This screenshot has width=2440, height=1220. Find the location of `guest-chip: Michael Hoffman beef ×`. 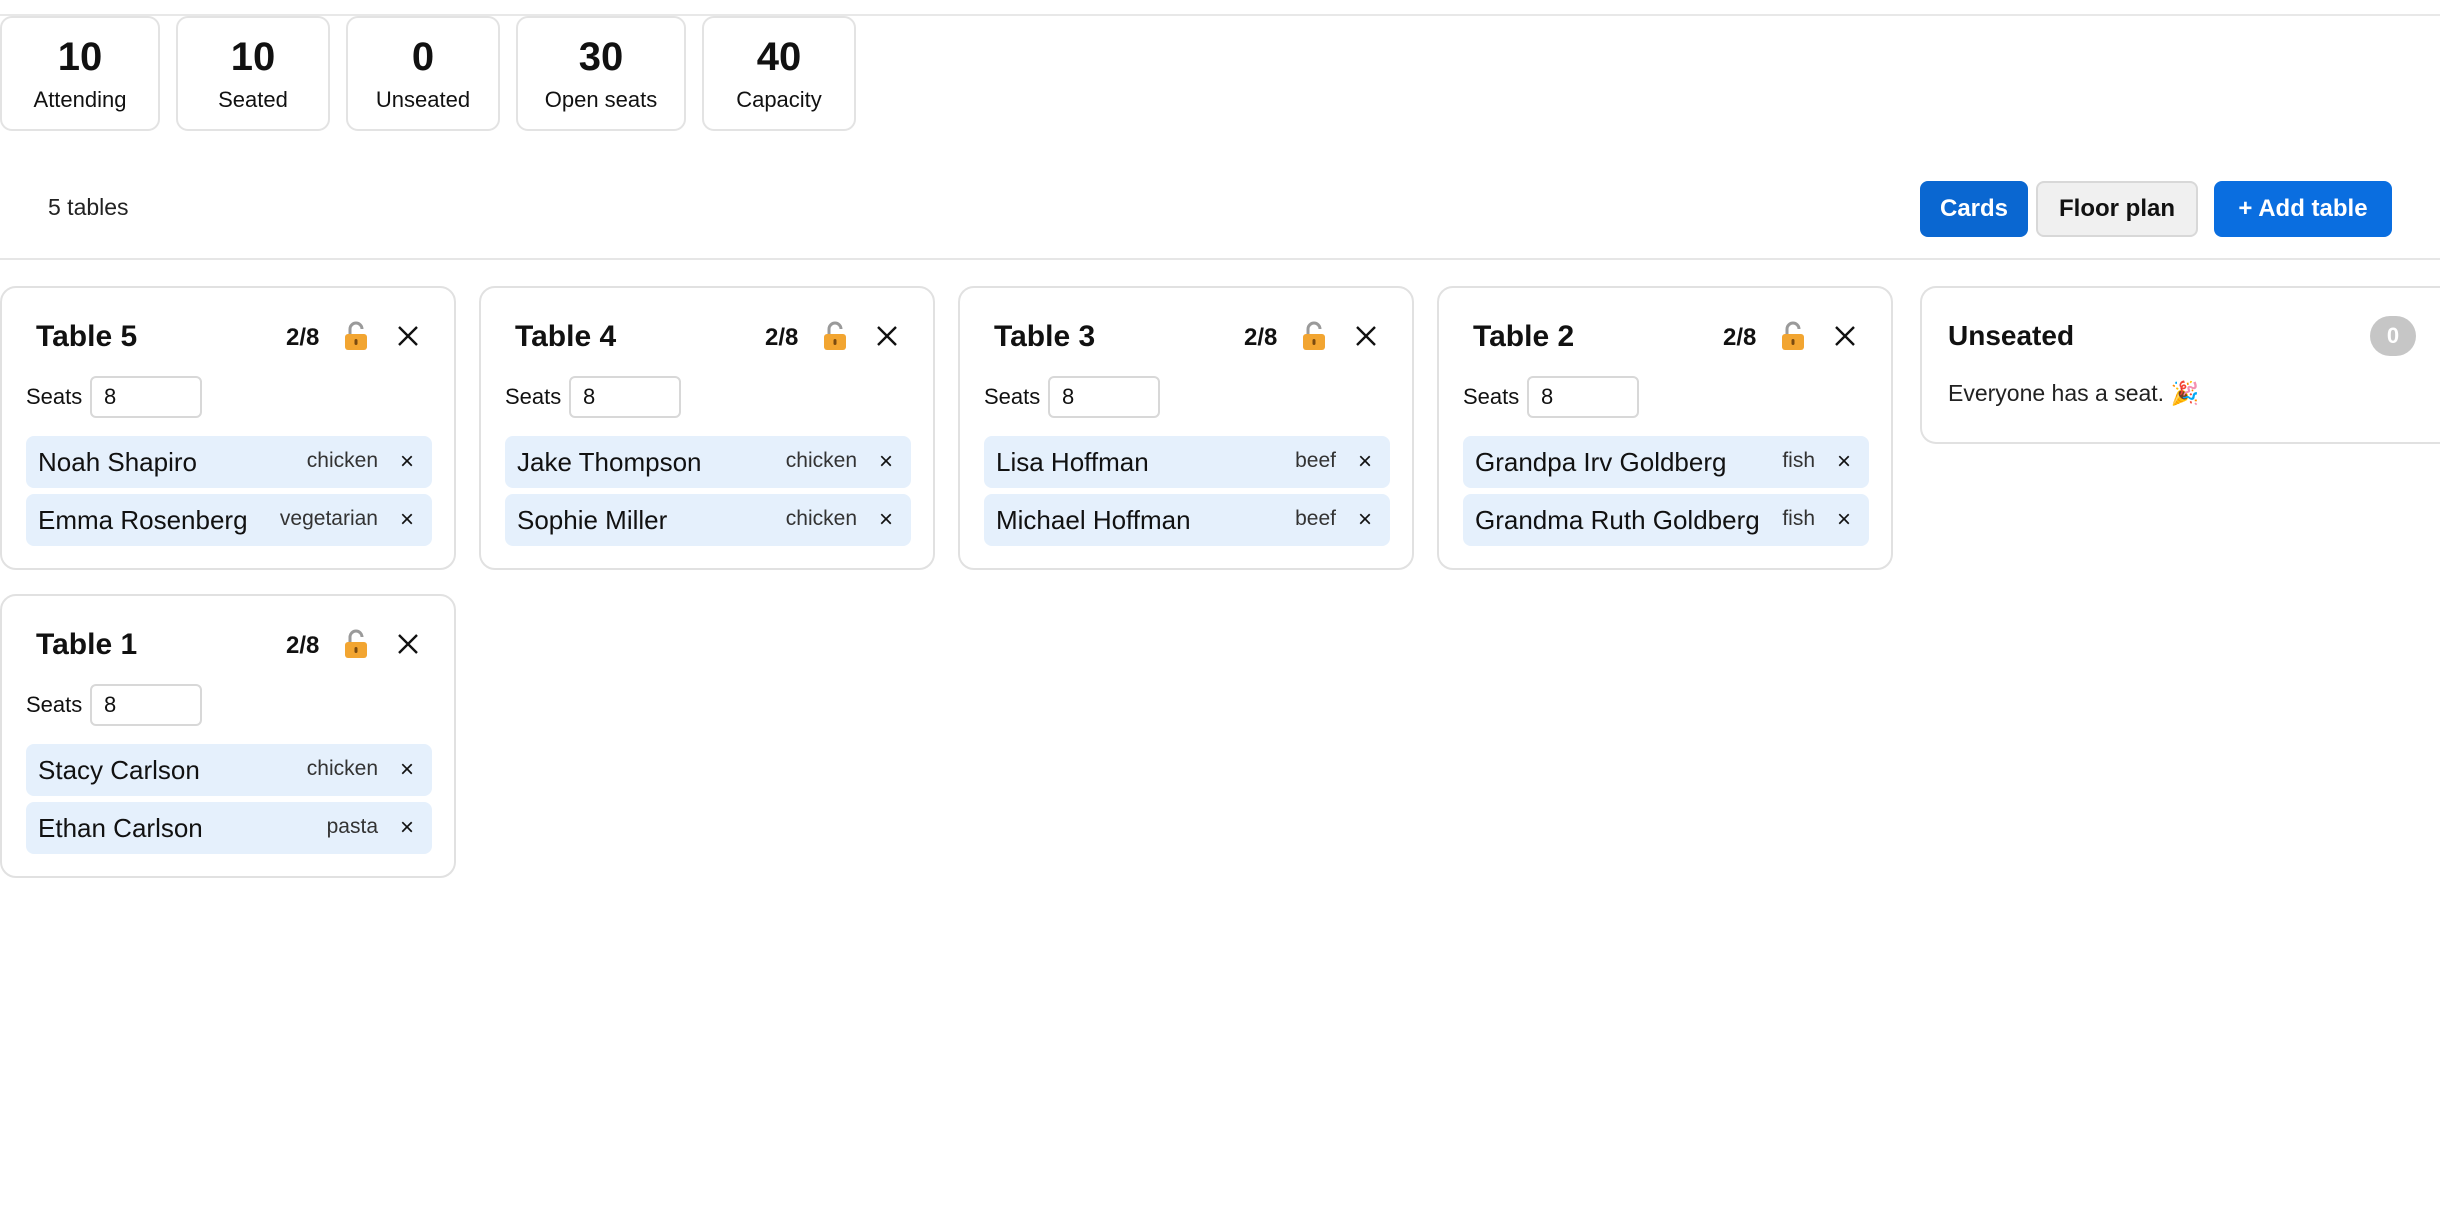

guest-chip: Michael Hoffman beef × is located at coordinates (1187, 520).